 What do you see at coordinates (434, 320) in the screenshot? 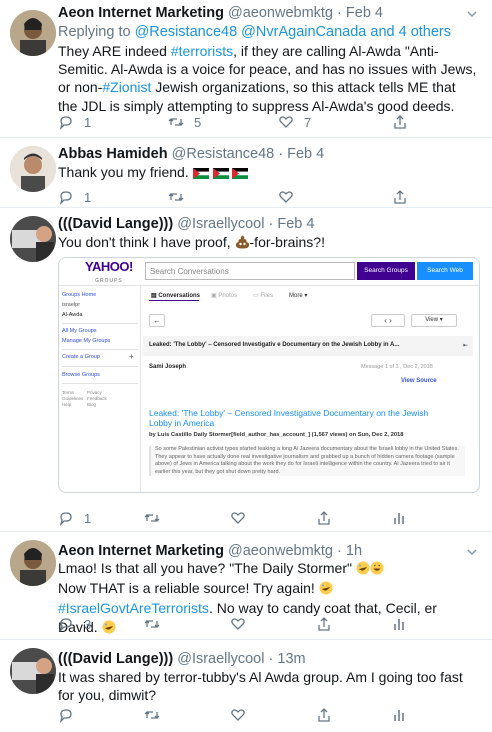
I see `view-dropdown: View ▾` at bounding box center [434, 320].